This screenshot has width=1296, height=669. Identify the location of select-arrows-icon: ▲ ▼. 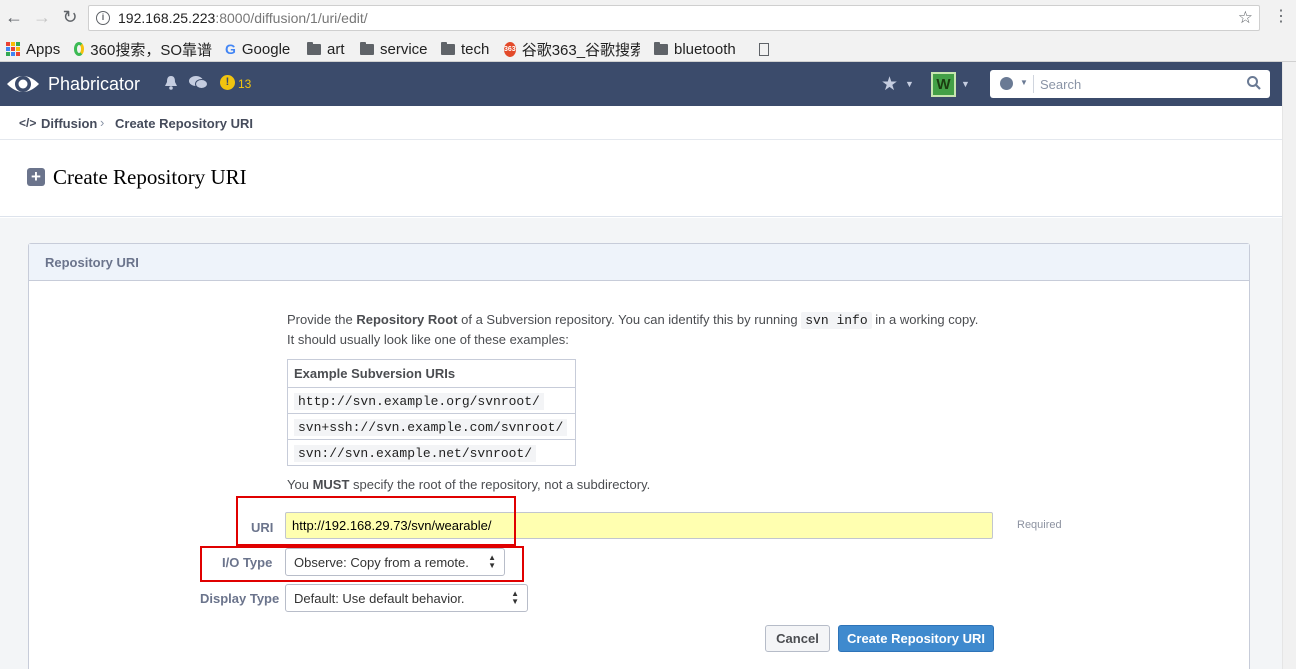
(515, 597).